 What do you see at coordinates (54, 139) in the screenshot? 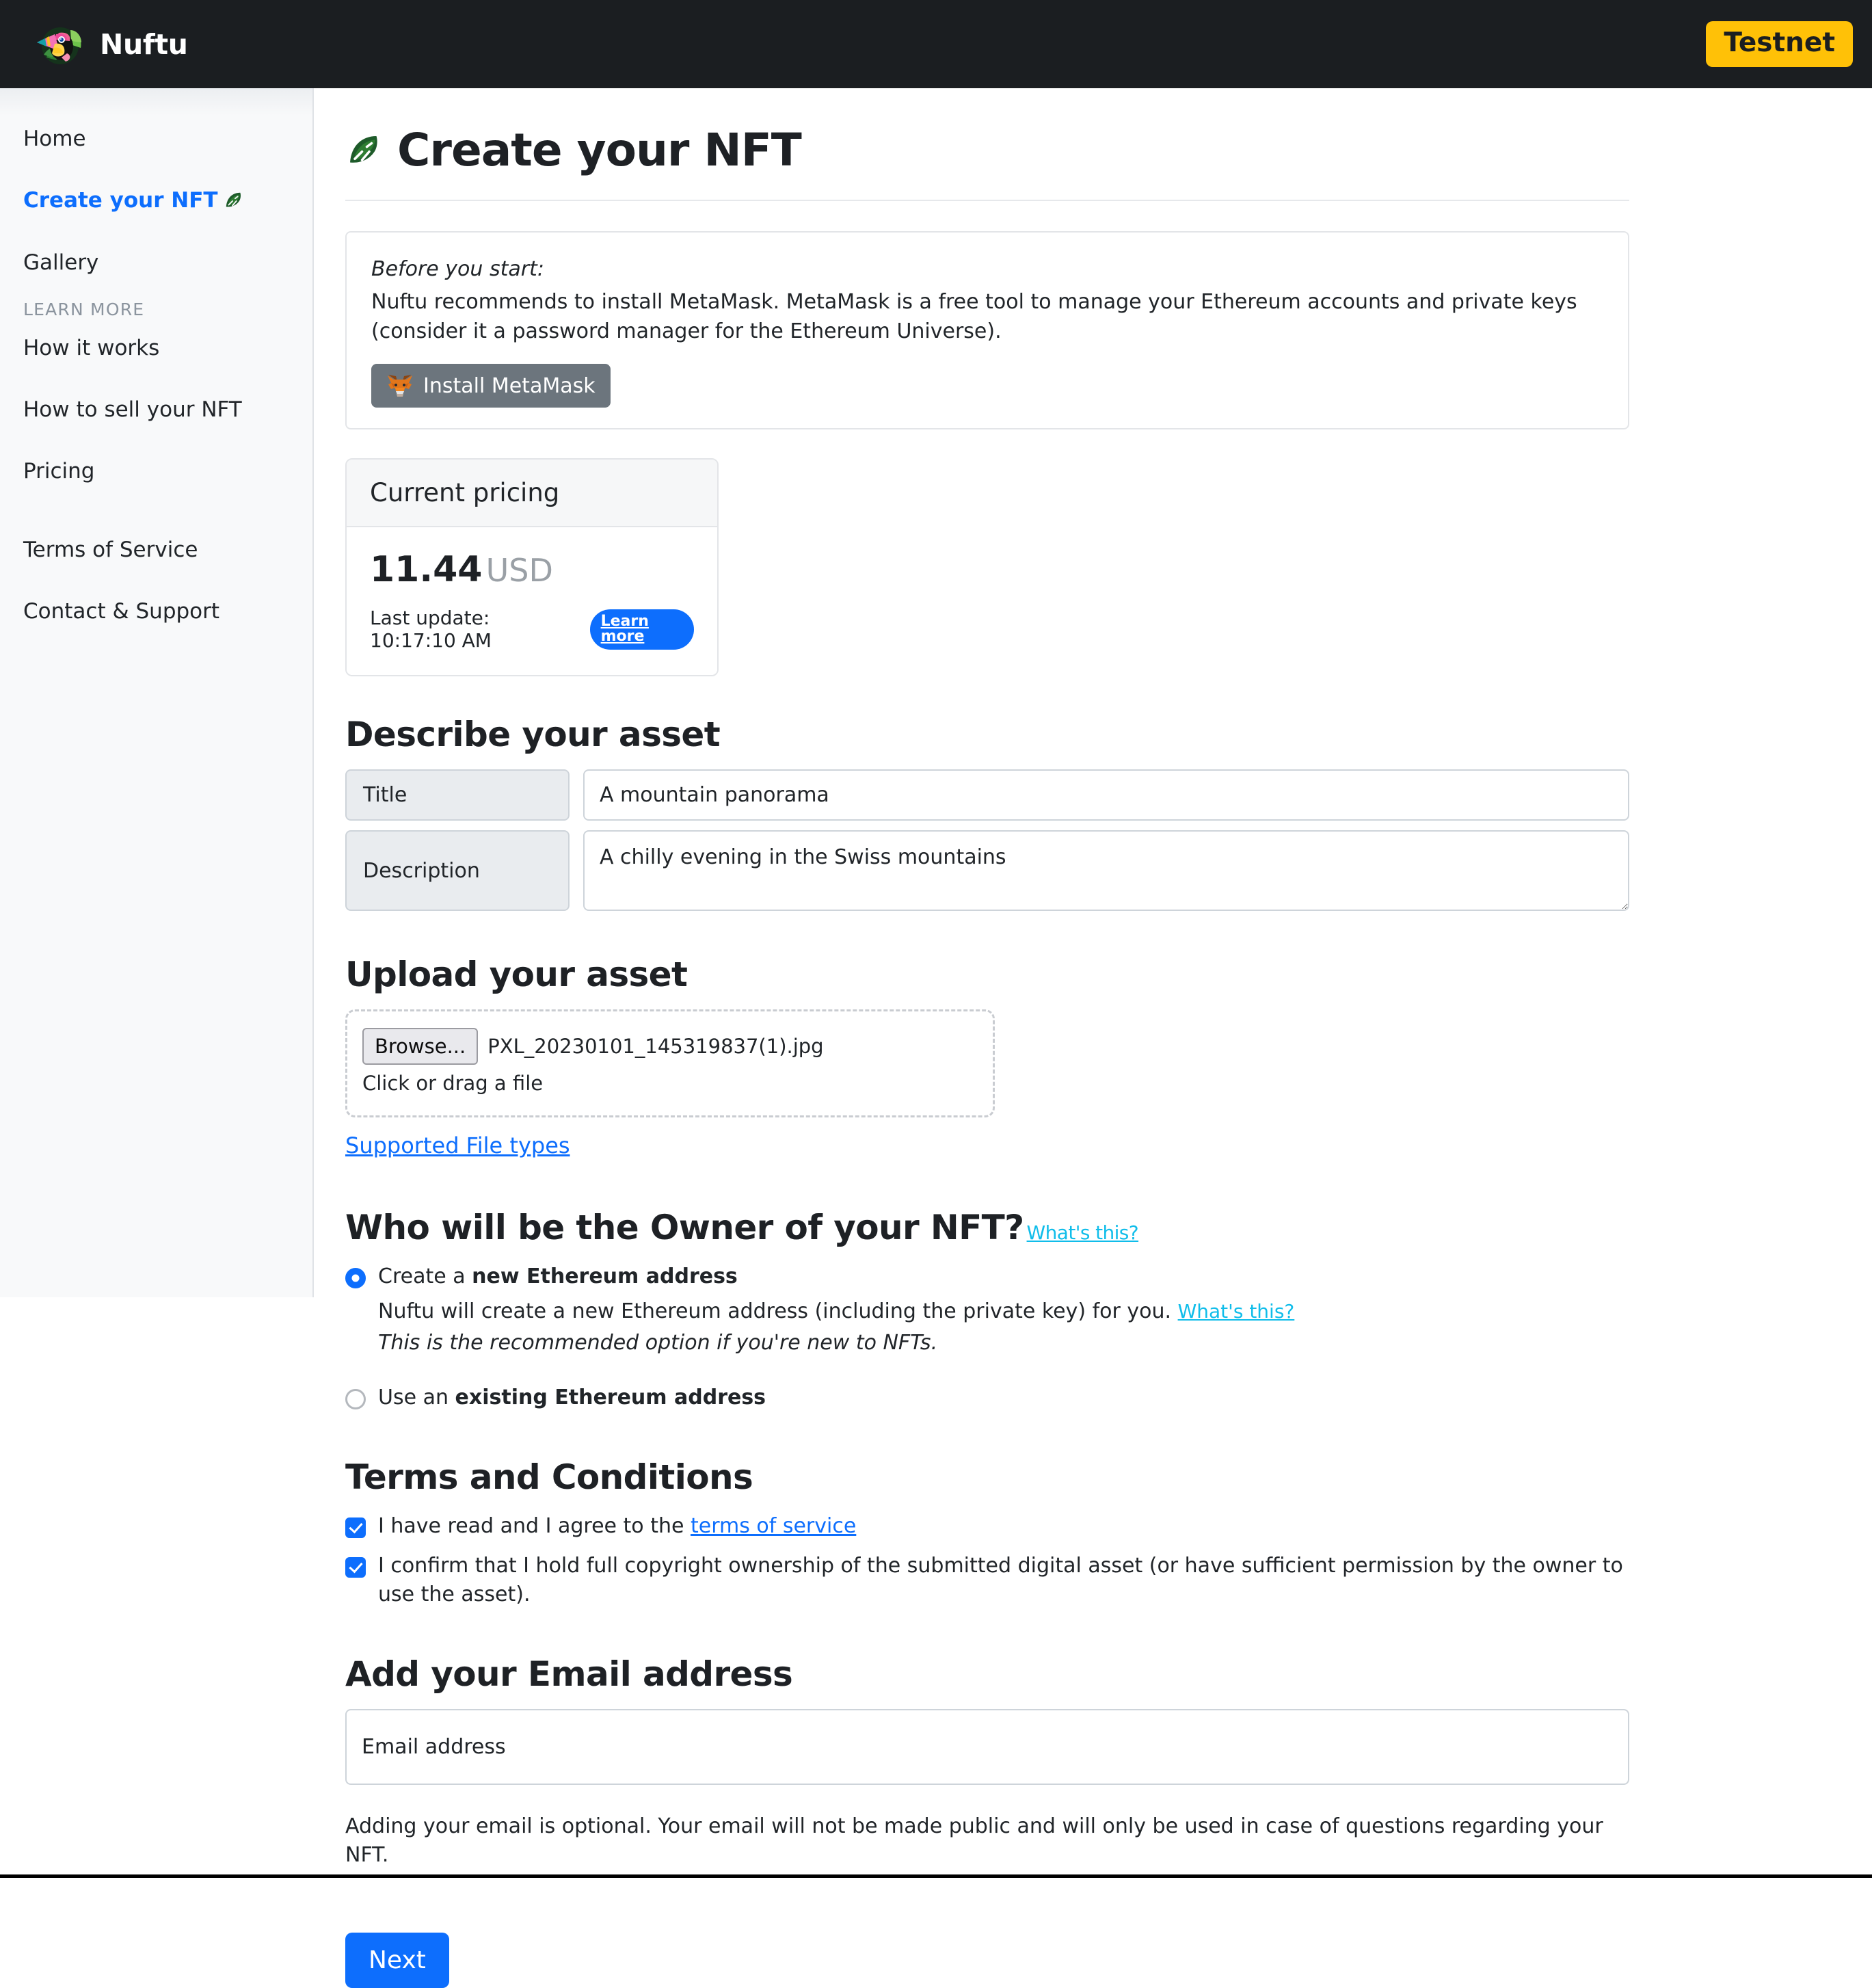
I see `sidebar-item-label: Home` at bounding box center [54, 139].